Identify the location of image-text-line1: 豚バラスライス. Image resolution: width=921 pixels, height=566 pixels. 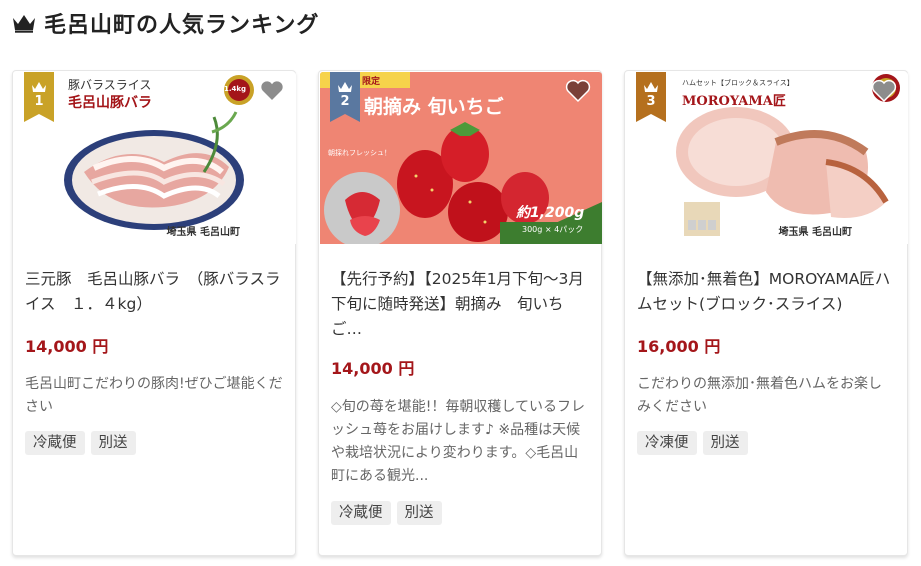
(110, 85).